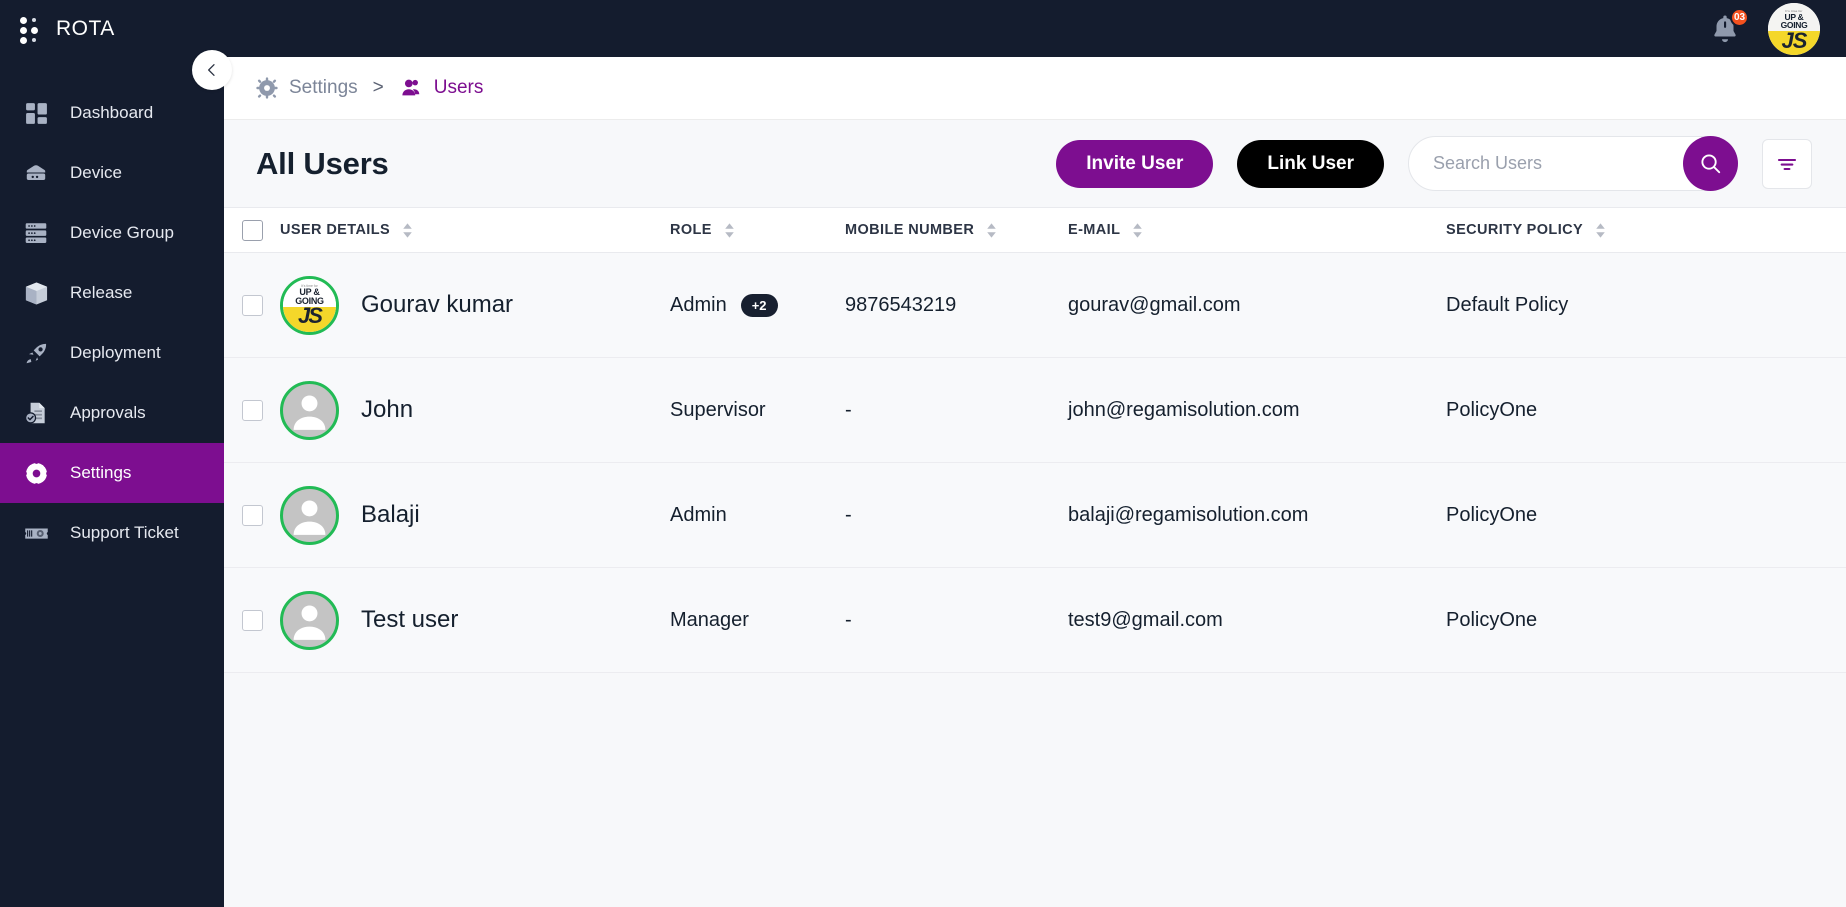  What do you see at coordinates (1184, 409) in the screenshot?
I see `email-cell: john@regamisolution.com` at bounding box center [1184, 409].